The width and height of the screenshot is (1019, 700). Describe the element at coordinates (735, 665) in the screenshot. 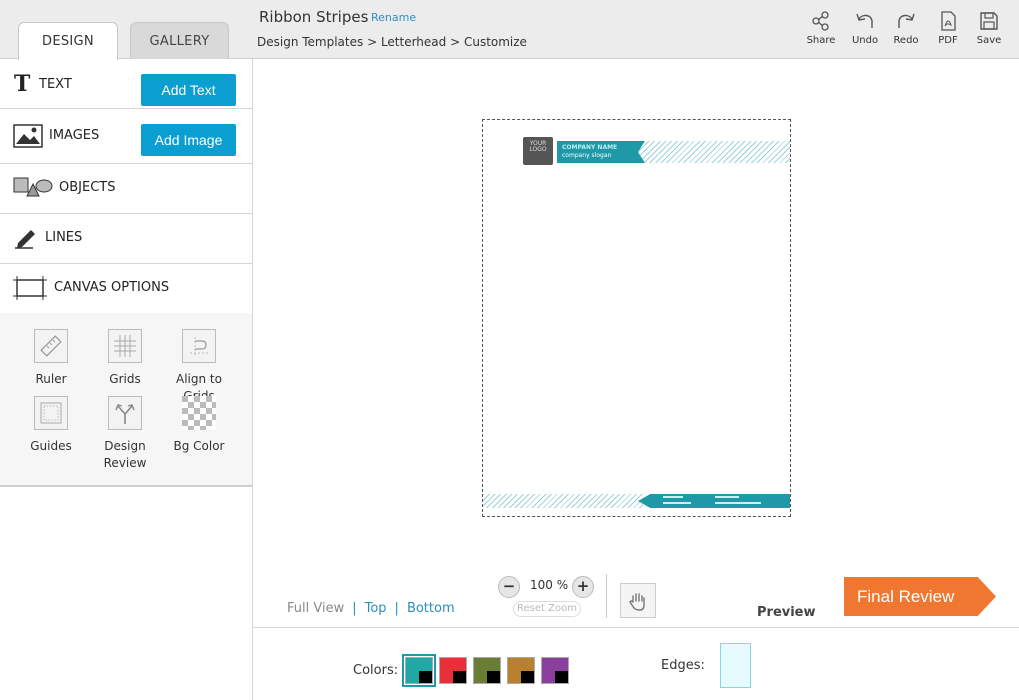

I see `edge-option` at that location.